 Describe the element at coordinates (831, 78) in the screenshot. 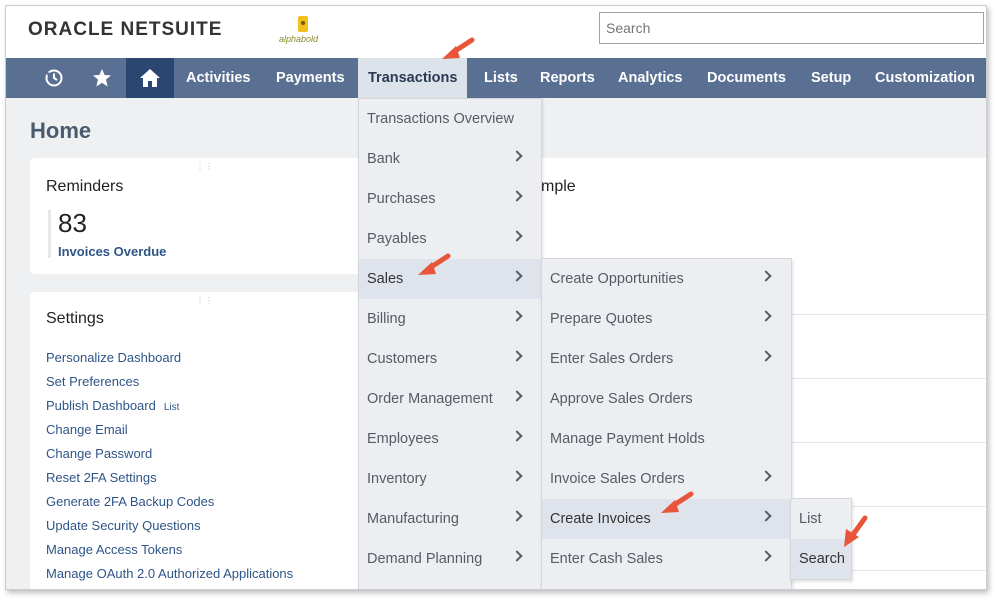

I see `nav-setup: Setup` at that location.